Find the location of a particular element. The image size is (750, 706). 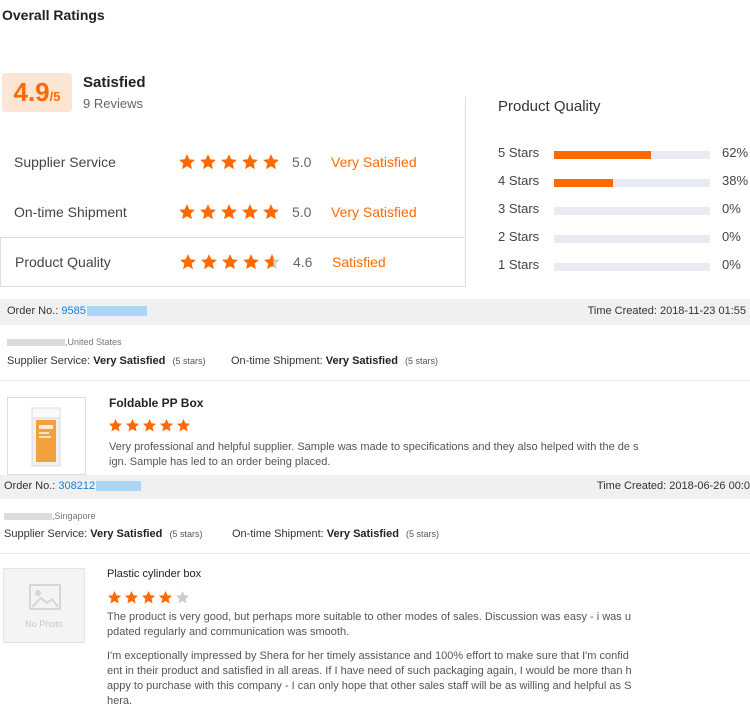

rating-label: Product Quality is located at coordinates (63, 262).